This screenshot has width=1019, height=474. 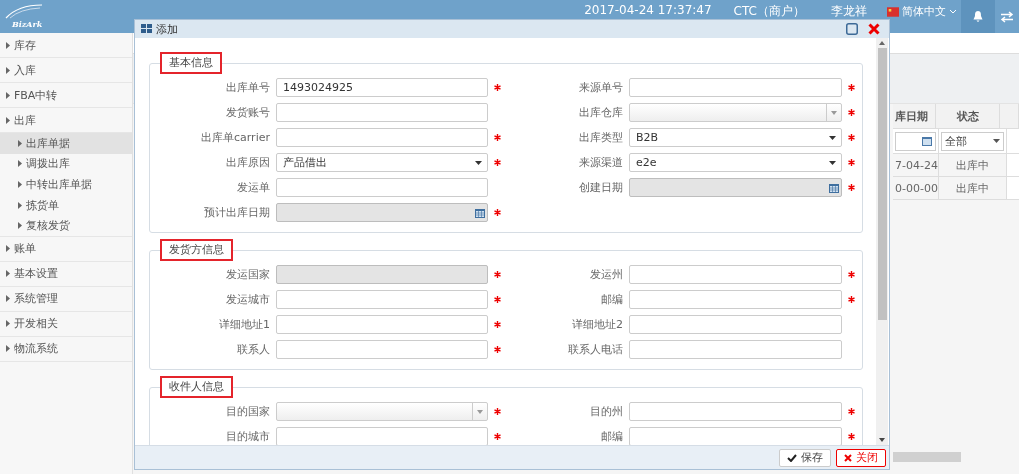 What do you see at coordinates (735, 137) in the screenshot?
I see `select-field: B2B` at bounding box center [735, 137].